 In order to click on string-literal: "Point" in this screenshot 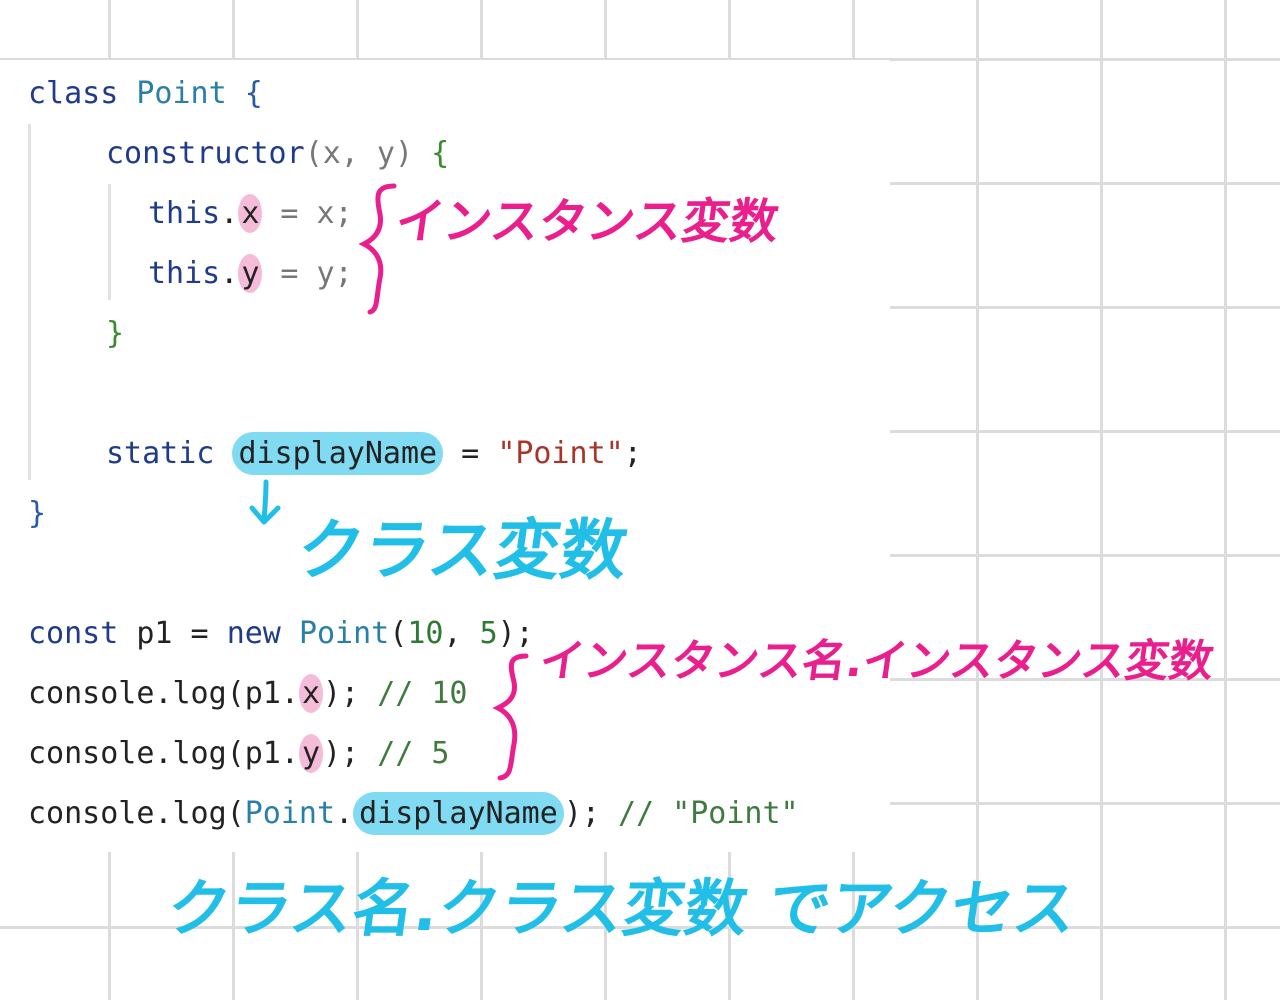, I will do `click(560, 453)`.